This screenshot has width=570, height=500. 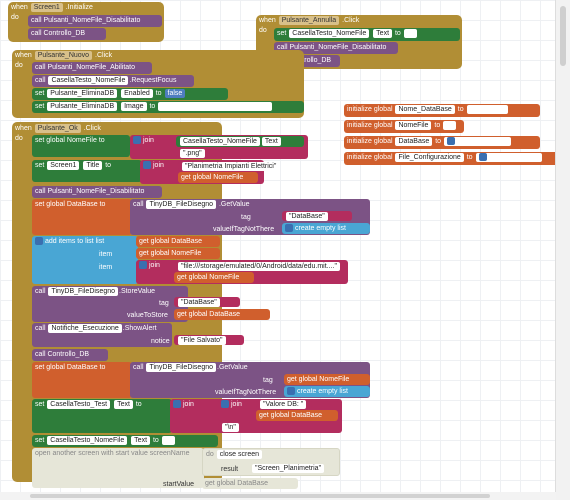 What do you see at coordinates (235, 427) in the screenshot?
I see `text-value: "\n"` at bounding box center [235, 427].